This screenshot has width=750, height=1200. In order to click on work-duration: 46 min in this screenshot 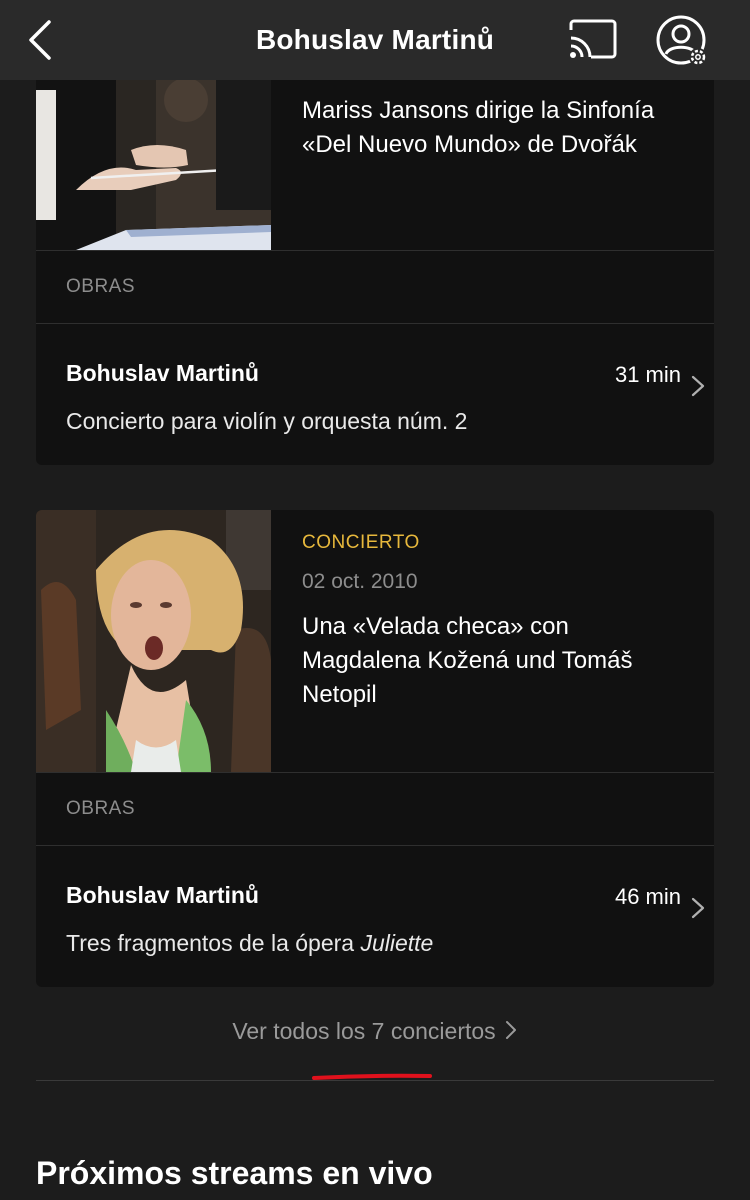, I will do `click(647, 896)`.